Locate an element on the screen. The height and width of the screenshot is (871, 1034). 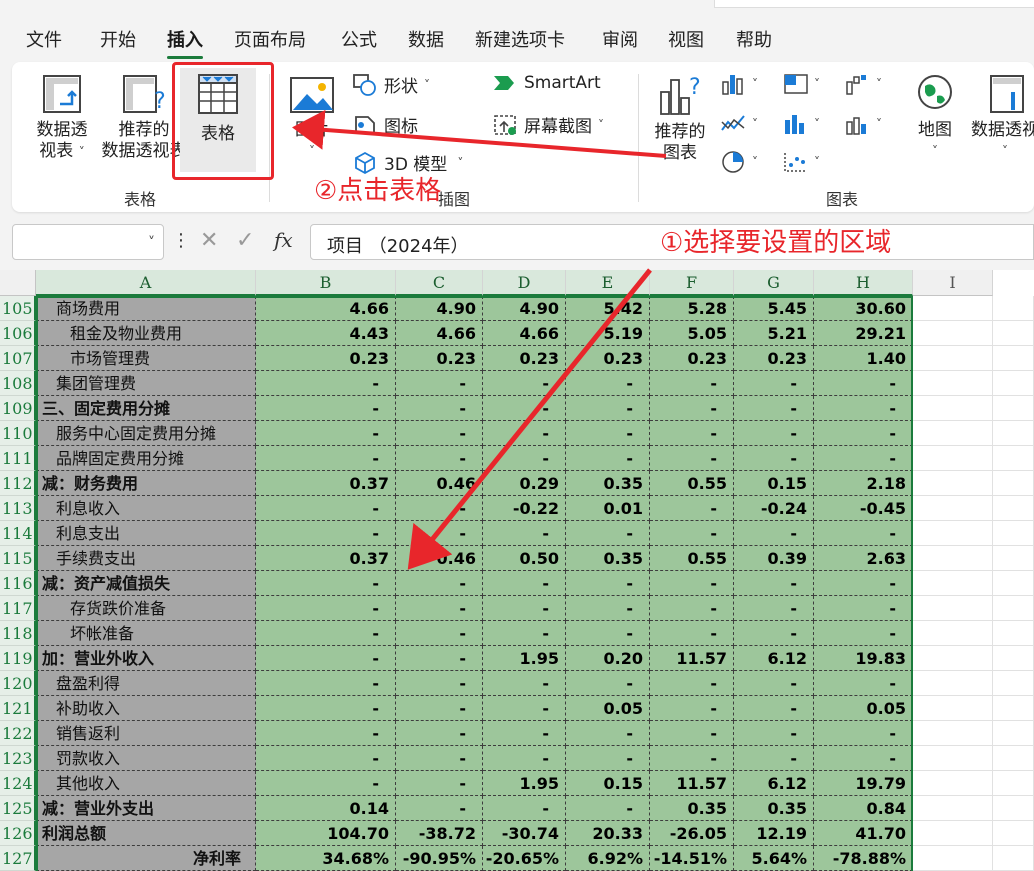
table-cell: 0.20 is located at coordinates (608, 658).